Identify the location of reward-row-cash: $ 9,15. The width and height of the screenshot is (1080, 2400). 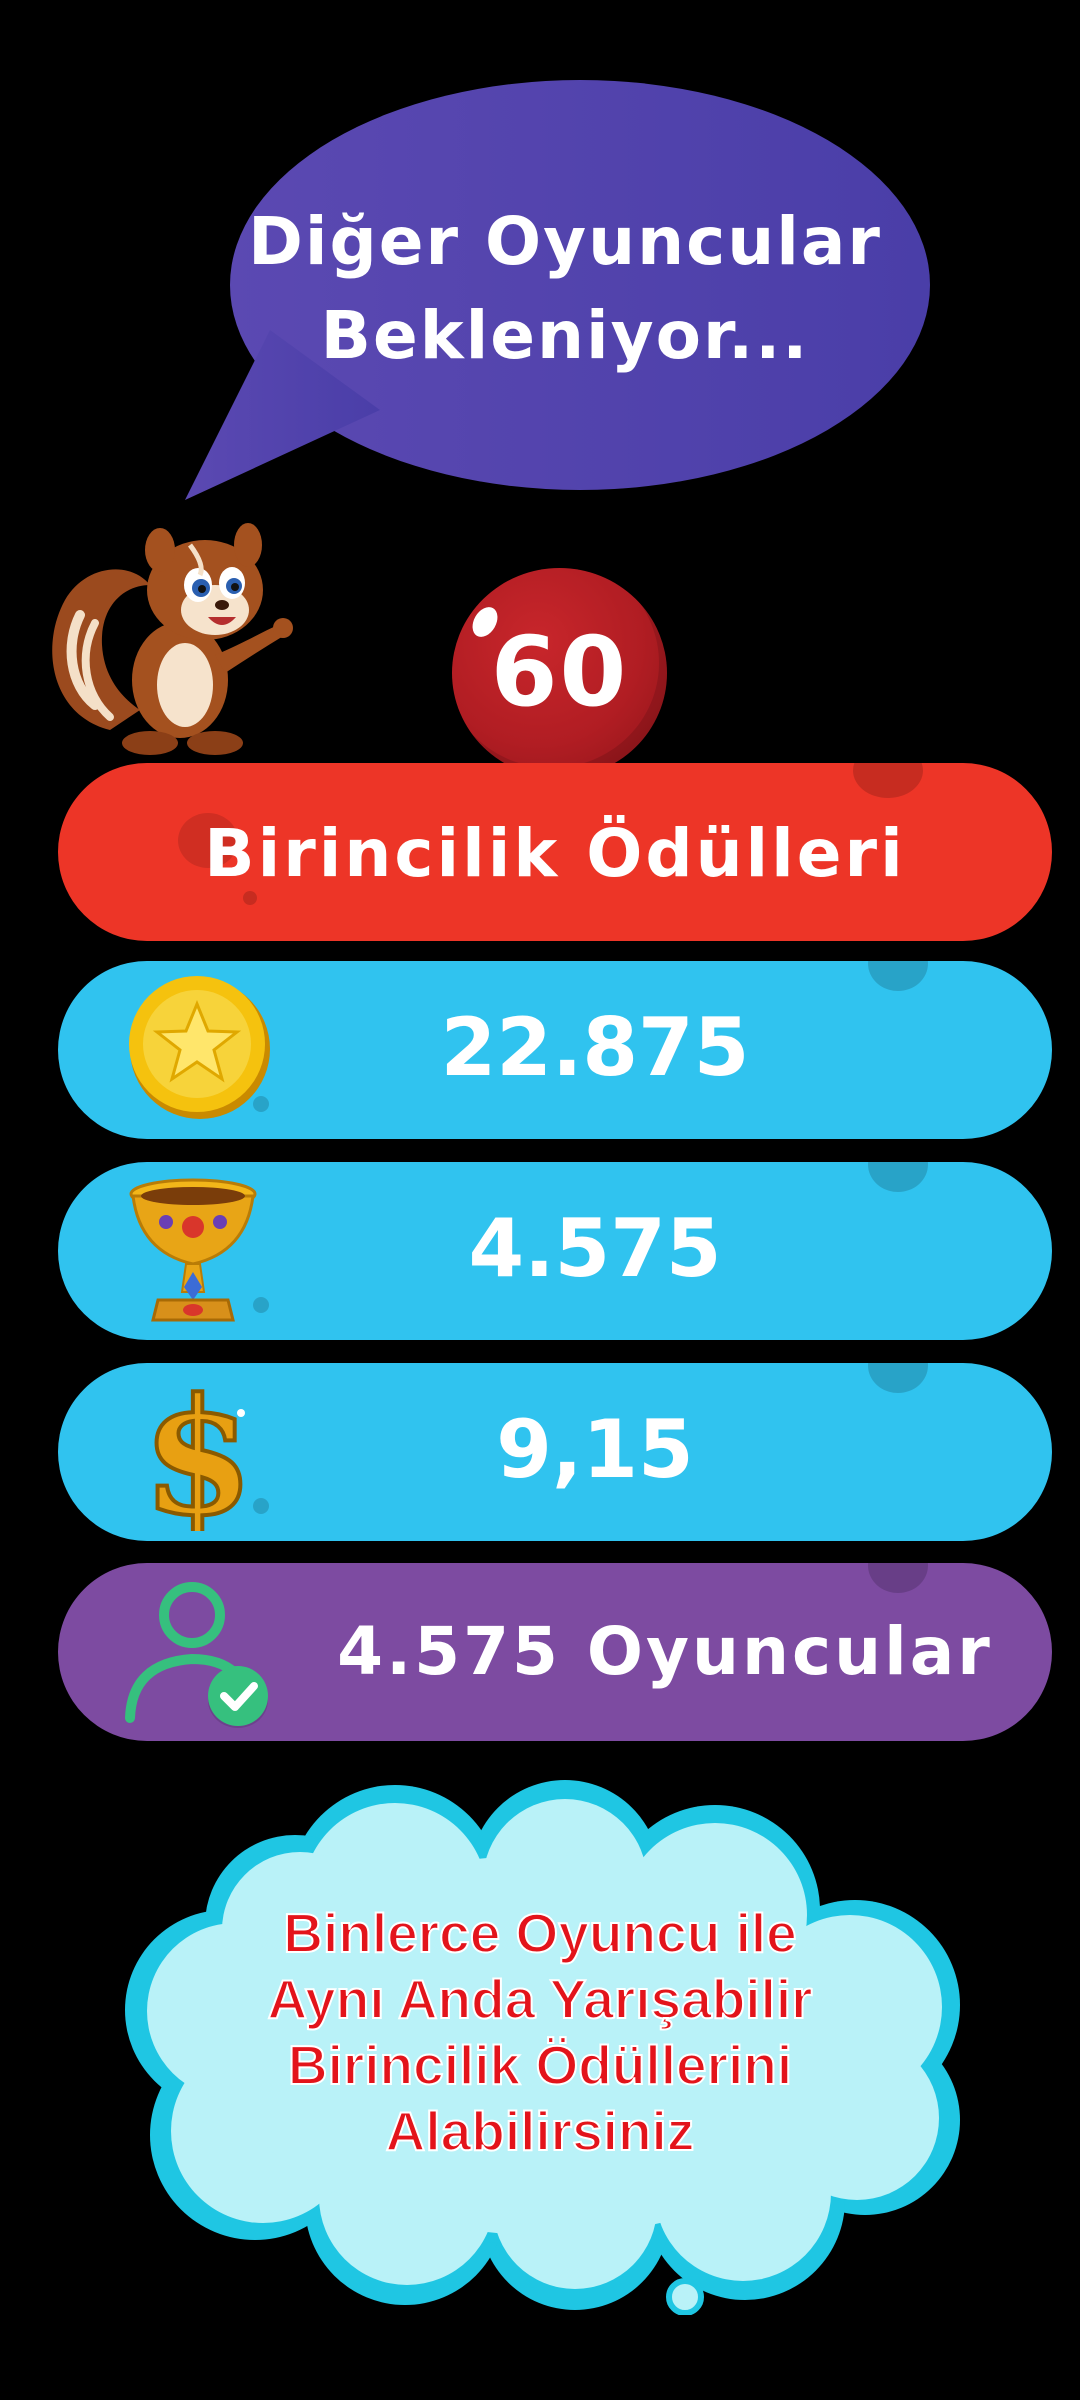
(555, 1452).